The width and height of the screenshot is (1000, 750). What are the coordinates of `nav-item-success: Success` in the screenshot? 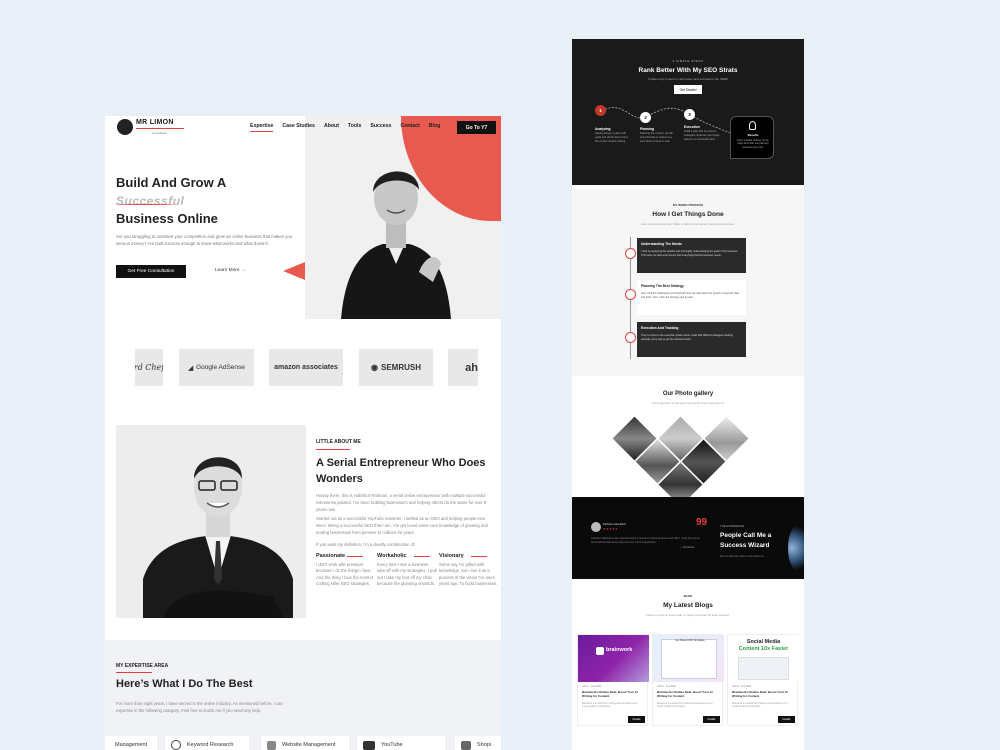 It's located at (380, 127).